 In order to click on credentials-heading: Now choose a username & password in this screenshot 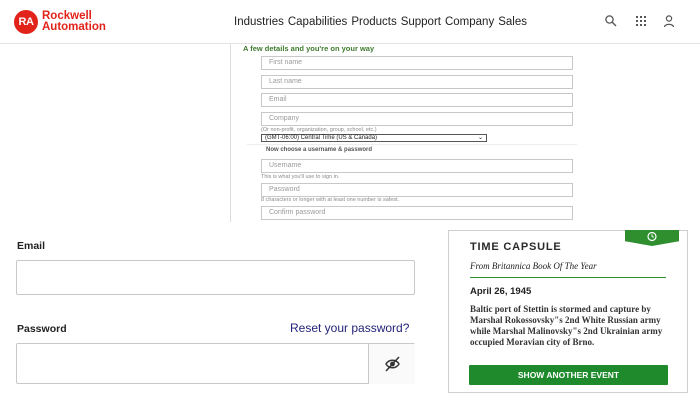, I will do `click(319, 150)`.